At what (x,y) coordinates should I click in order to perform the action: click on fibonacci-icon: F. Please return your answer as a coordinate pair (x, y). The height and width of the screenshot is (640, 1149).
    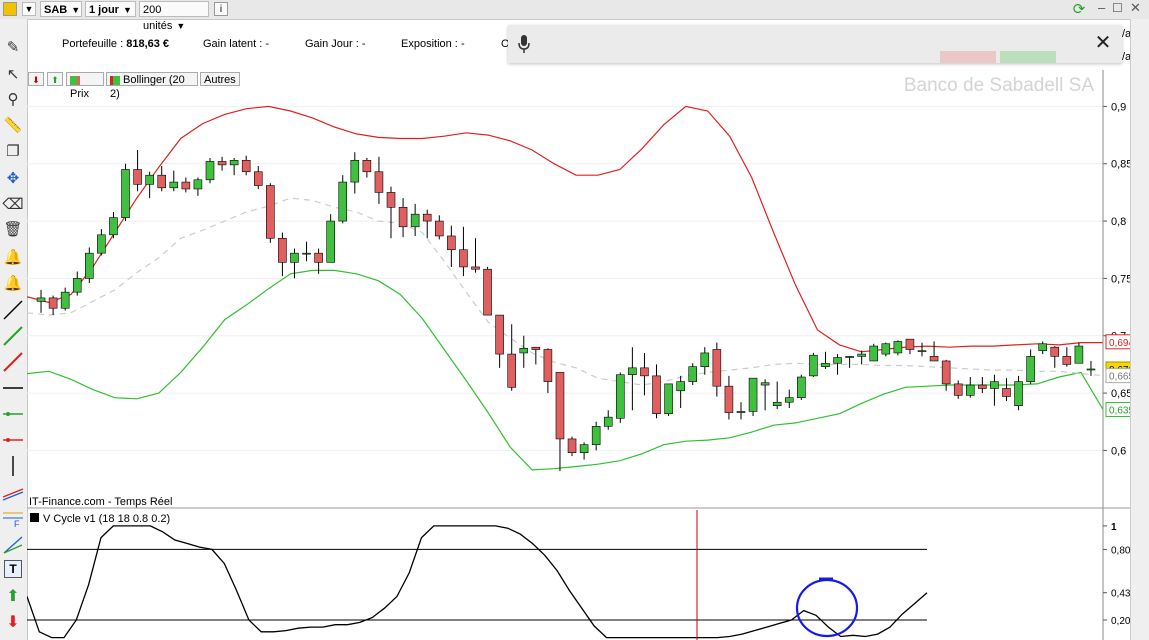
    Looking at the image, I should click on (13, 518).